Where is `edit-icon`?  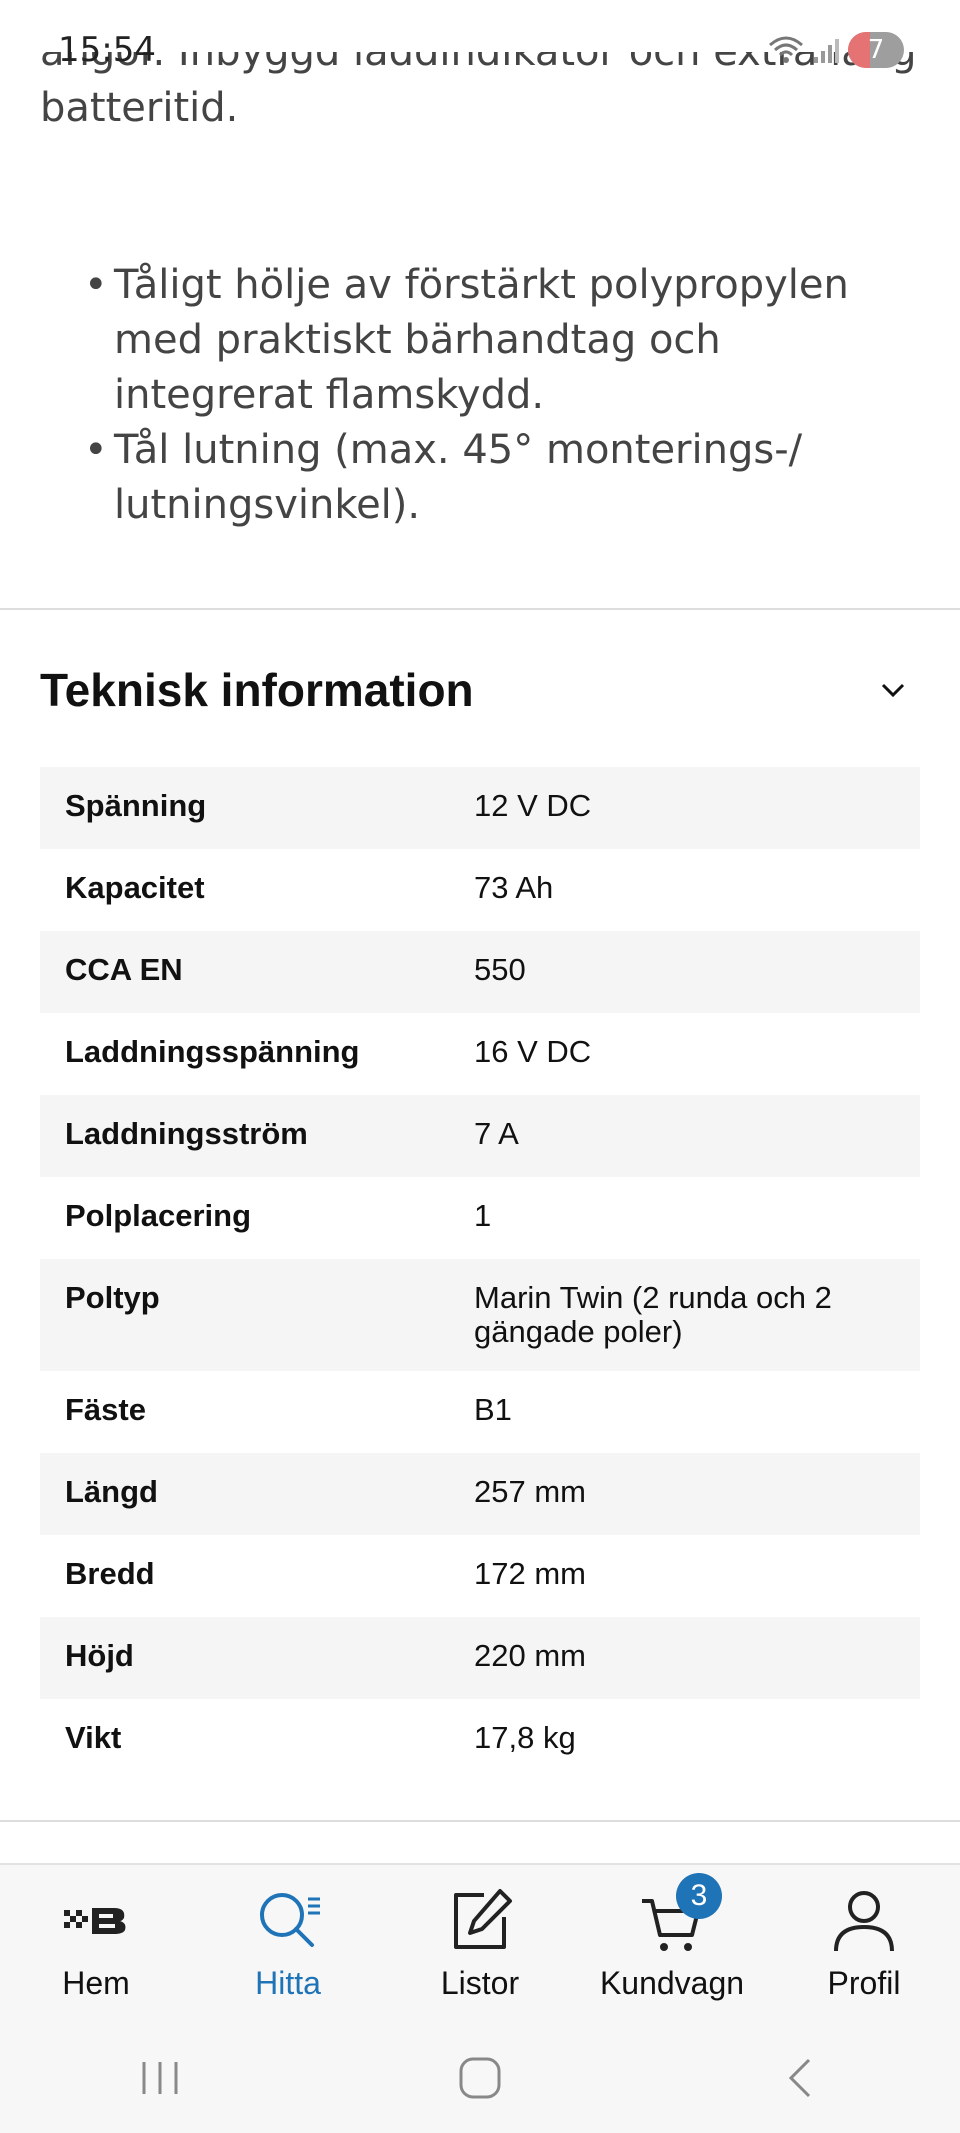 edit-icon is located at coordinates (480, 1921).